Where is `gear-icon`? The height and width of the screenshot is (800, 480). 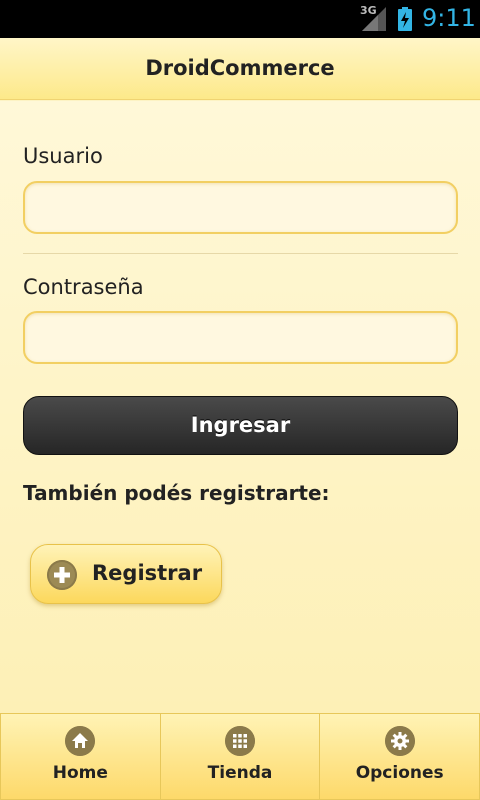
gear-icon is located at coordinates (399, 741).